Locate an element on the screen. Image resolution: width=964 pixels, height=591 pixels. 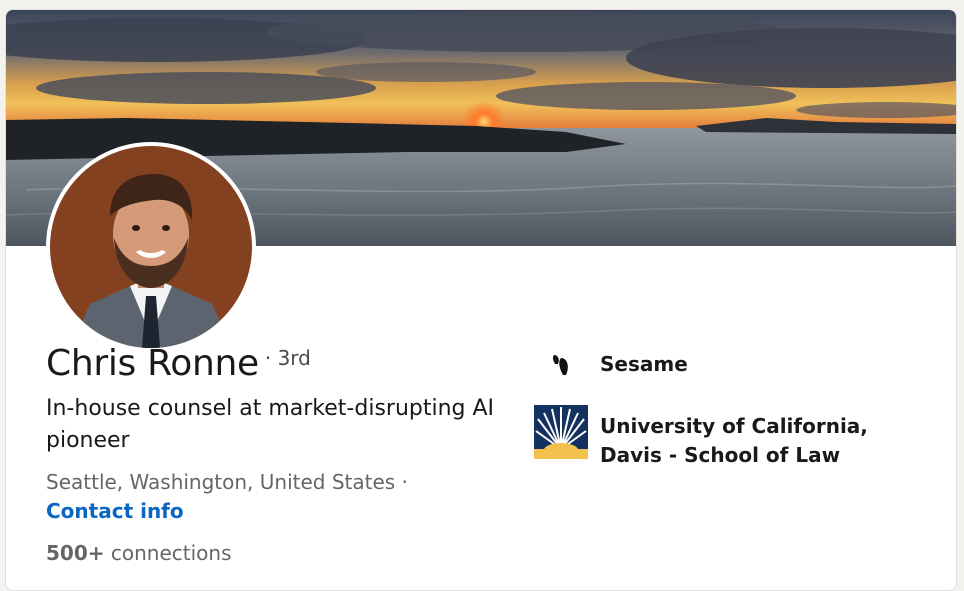
connections-count: 500+ connections is located at coordinates (139, 553).